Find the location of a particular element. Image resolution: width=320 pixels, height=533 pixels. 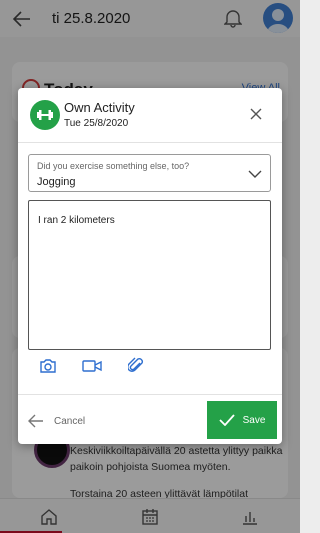

select-label: Did you exercise something else, too? is located at coordinates (113, 166).